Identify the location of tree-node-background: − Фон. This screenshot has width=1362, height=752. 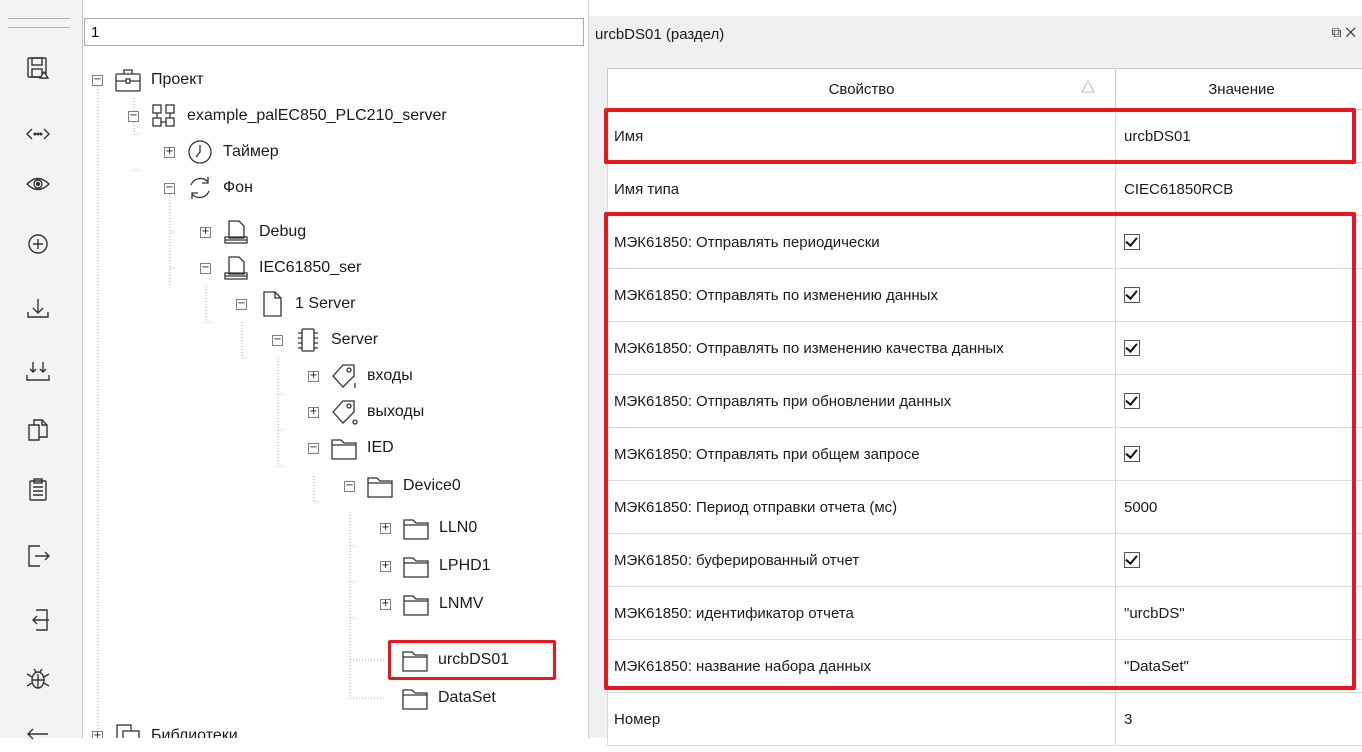
(208, 188).